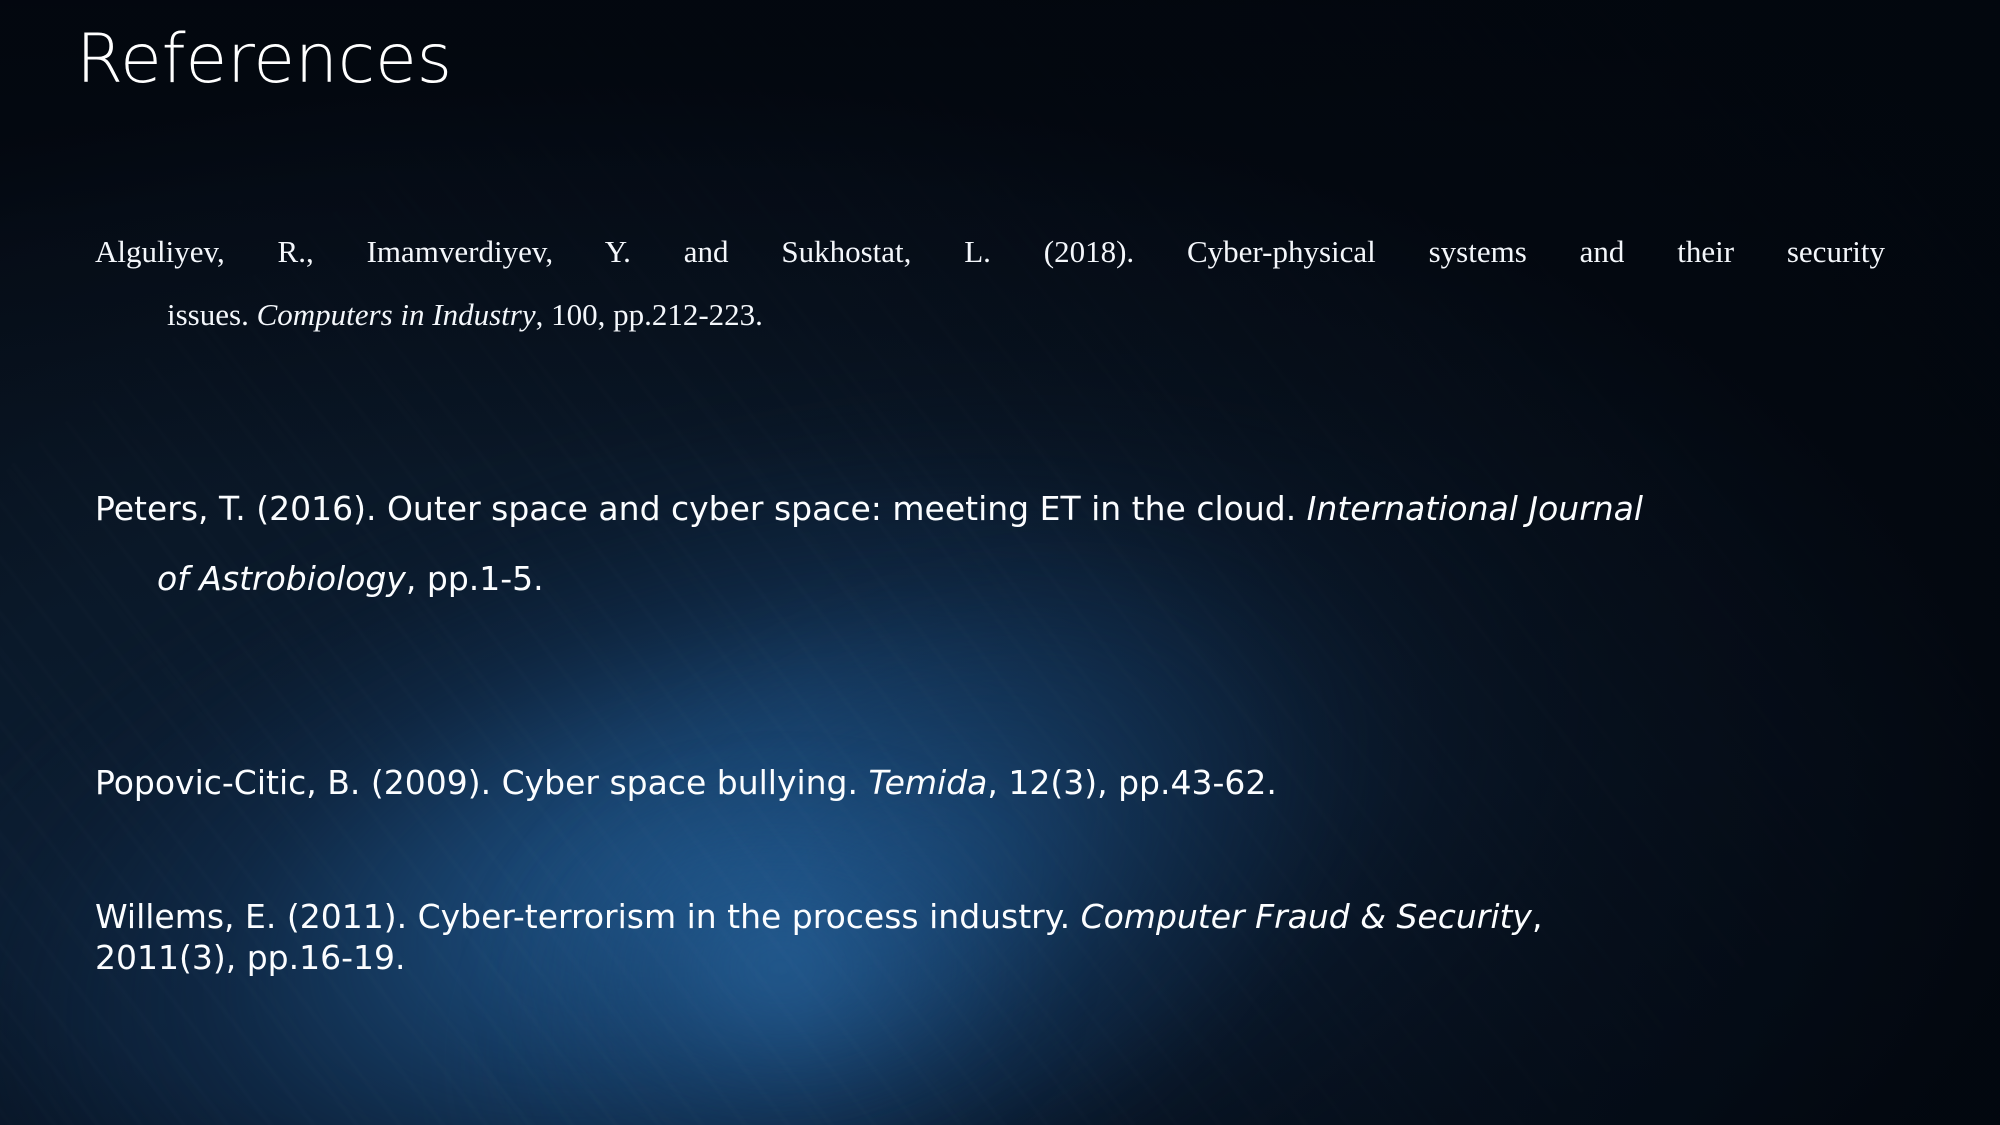  Describe the element at coordinates (1306, 916) in the screenshot. I see `journal-title: Computer Fraud & Security` at that location.